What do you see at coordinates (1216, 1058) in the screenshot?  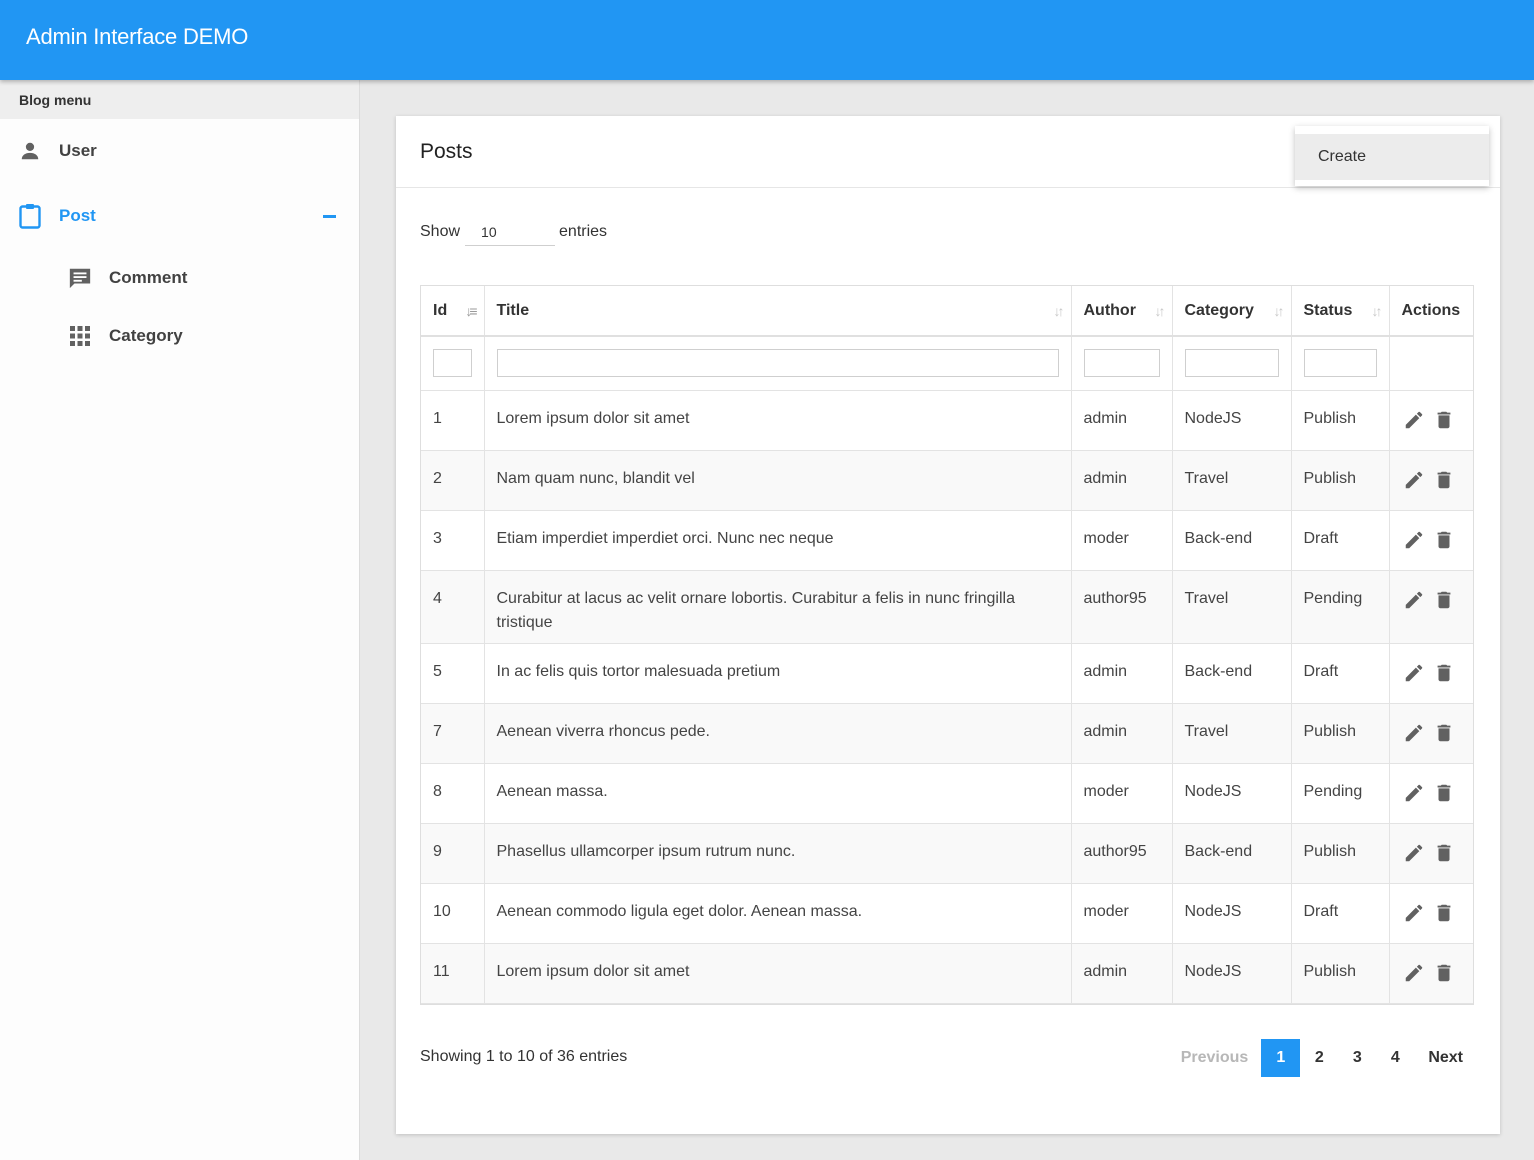 I see `previous-page-button: Previous` at bounding box center [1216, 1058].